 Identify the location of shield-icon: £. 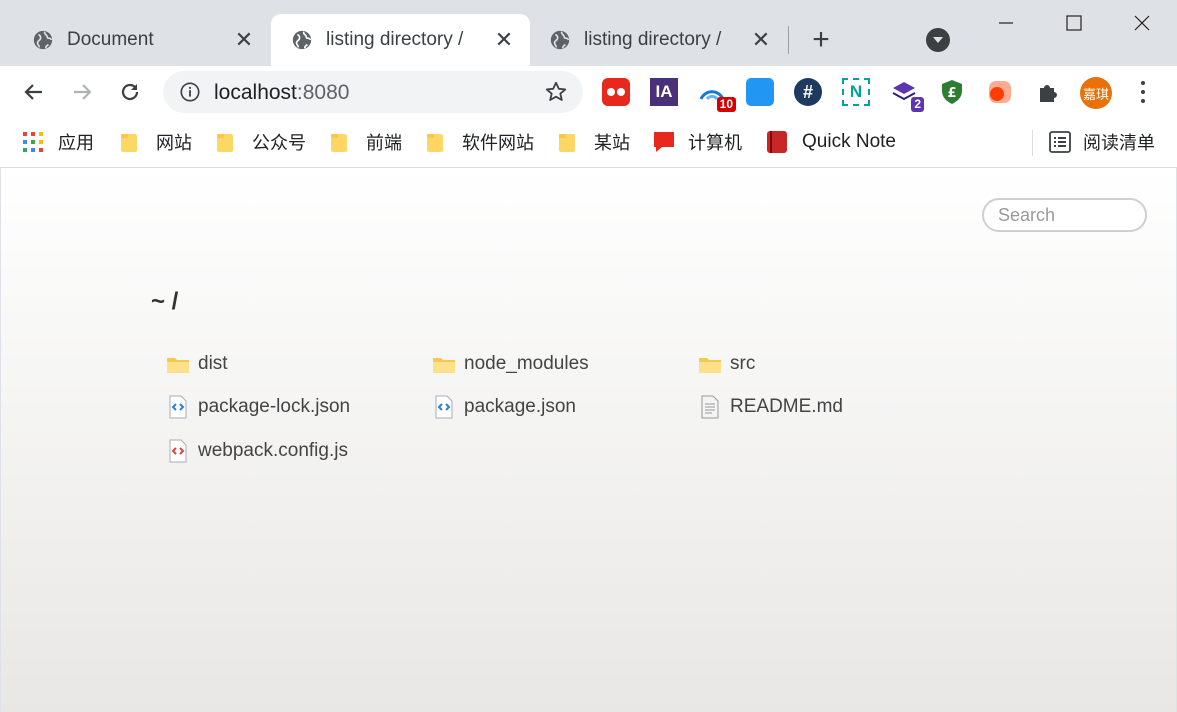
(952, 92).